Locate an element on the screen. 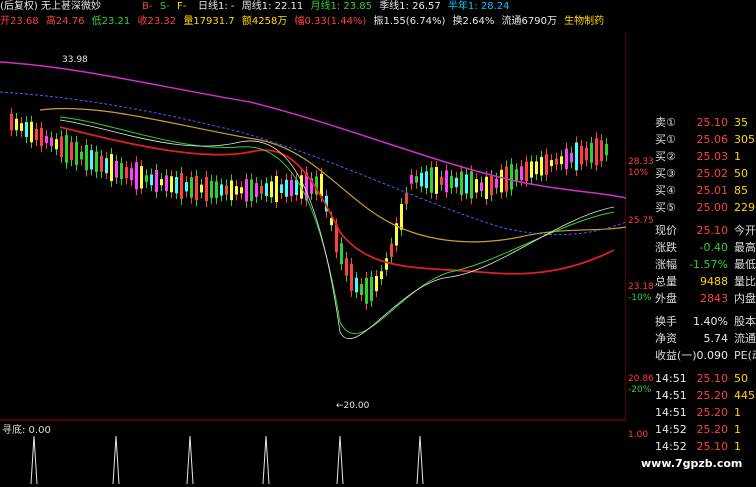  chart-title: (后复权) 无上甚深微妙 is located at coordinates (50, 6).